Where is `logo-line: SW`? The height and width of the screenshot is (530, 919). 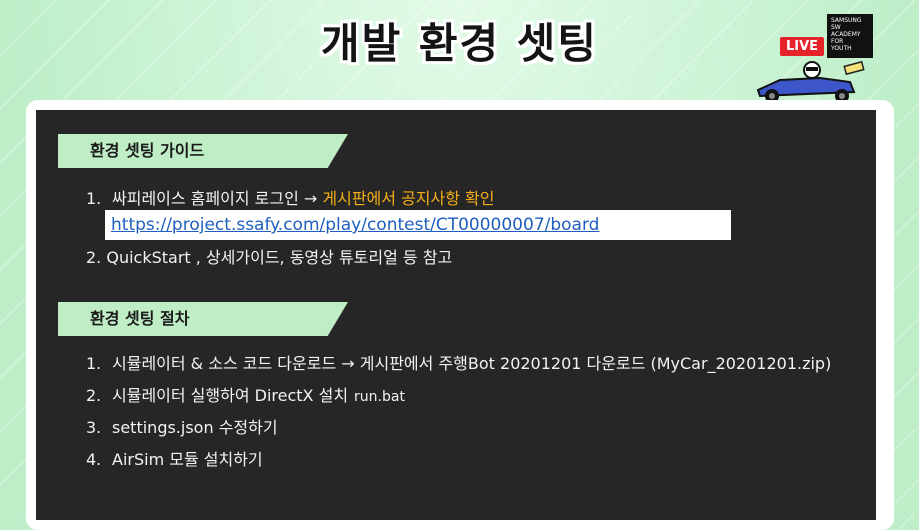 logo-line: SW is located at coordinates (836, 27).